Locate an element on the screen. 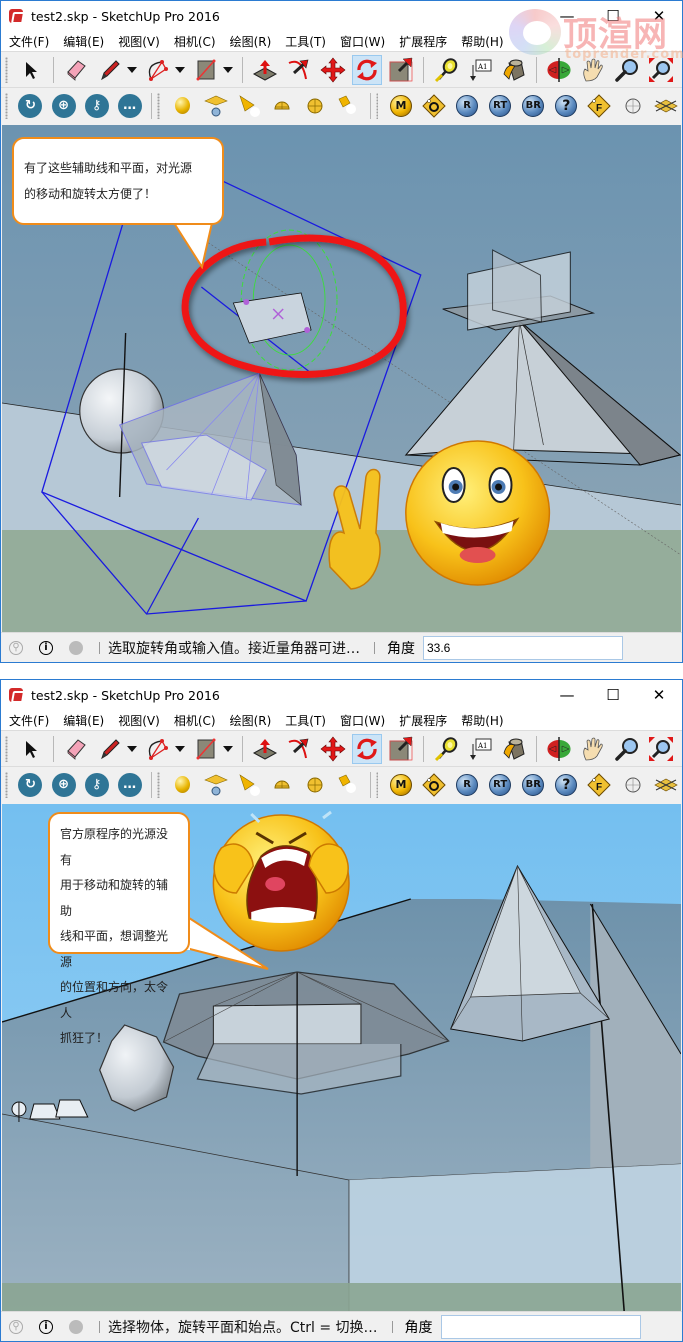 This screenshot has height=1342, width=683. menu-window: 窗口(W) is located at coordinates (362, 41).